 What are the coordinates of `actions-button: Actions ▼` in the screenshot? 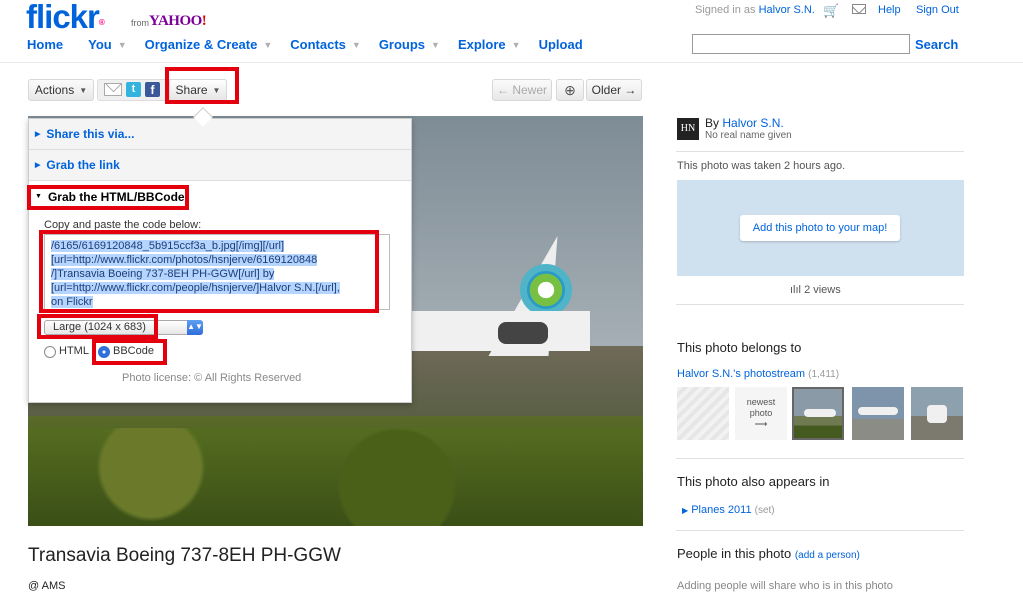 It's located at (61, 90).